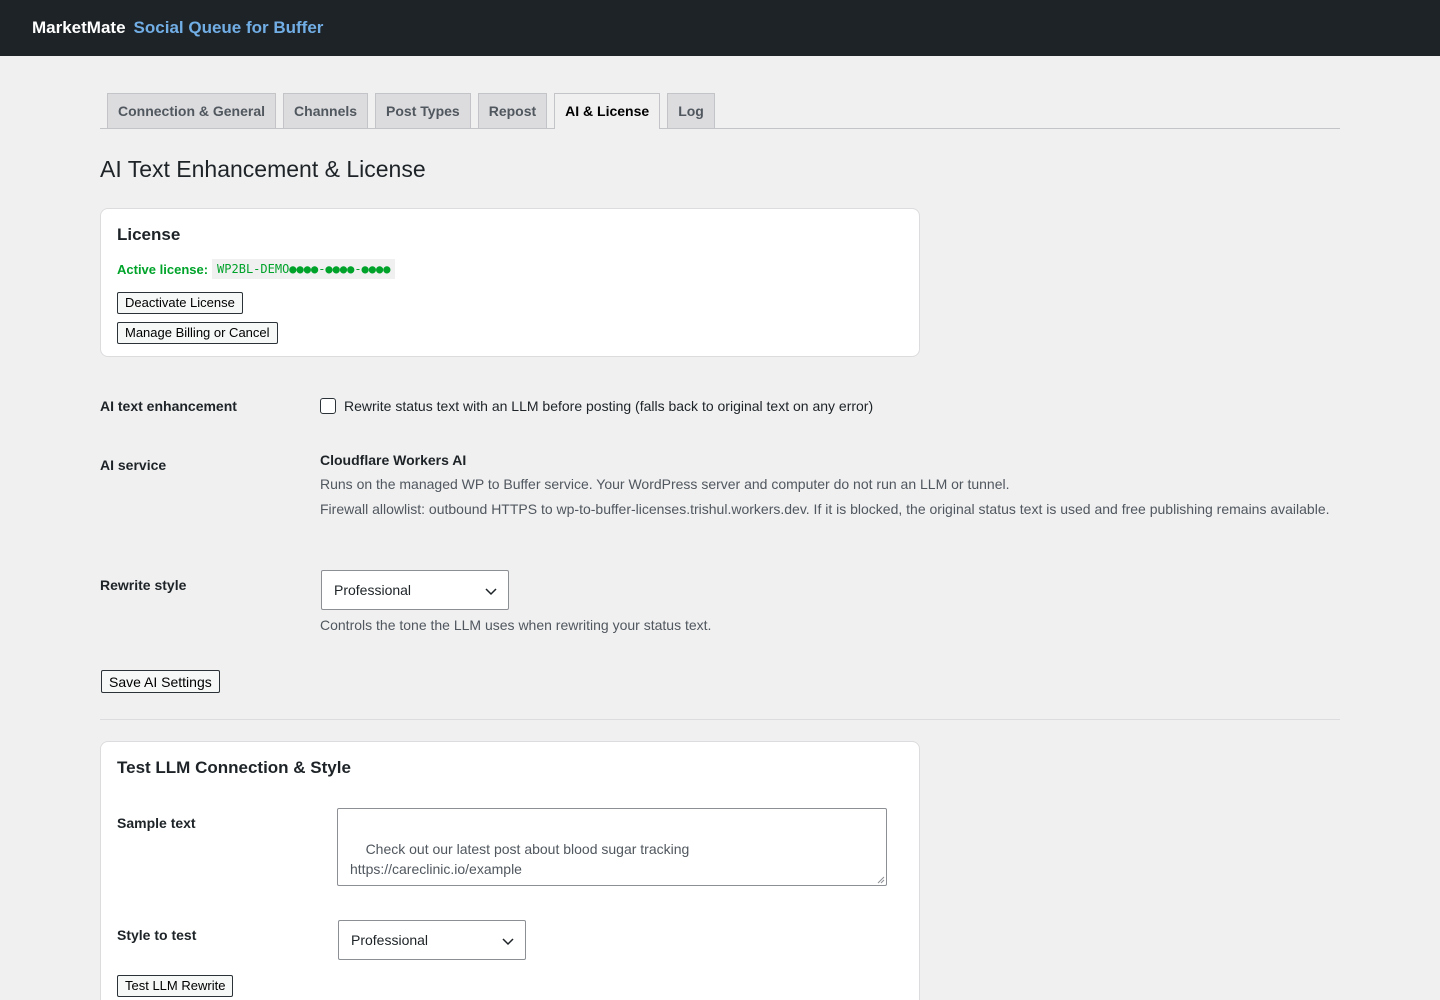  Describe the element at coordinates (163, 269) in the screenshot. I see `active-license-label: Active license:` at that location.